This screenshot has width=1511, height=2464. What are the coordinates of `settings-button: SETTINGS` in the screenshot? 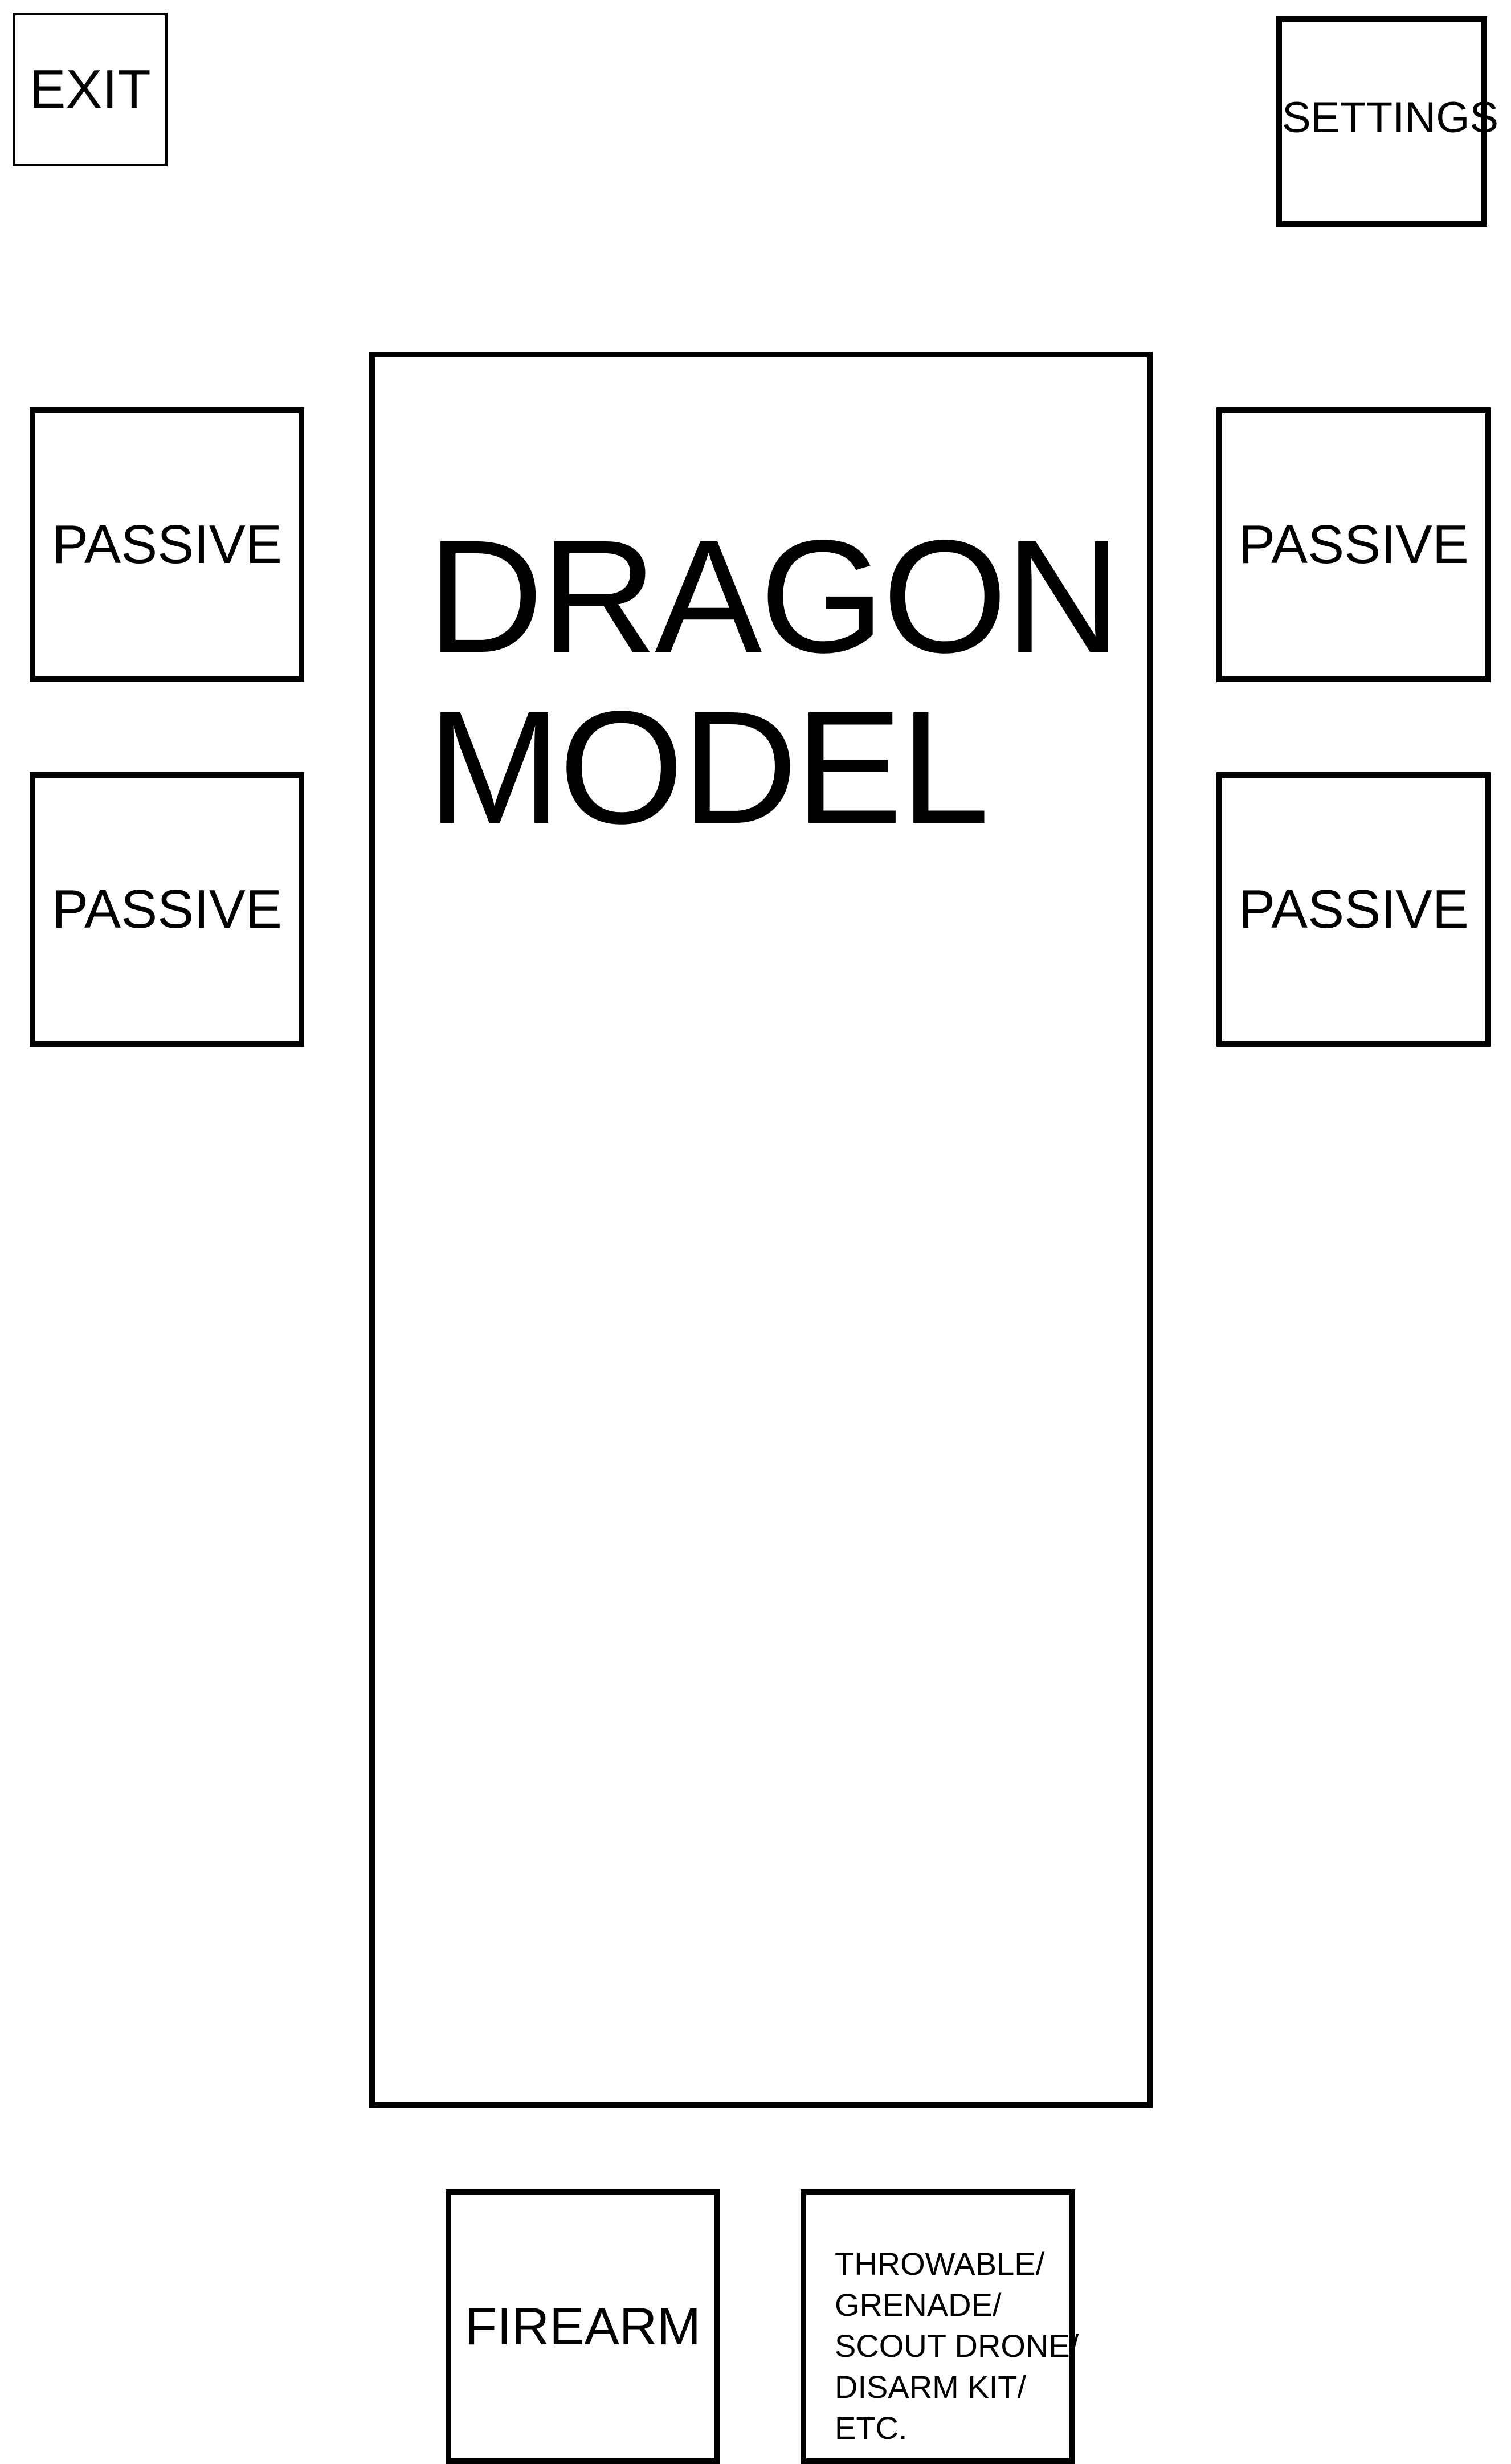 It's located at (1387, 121).